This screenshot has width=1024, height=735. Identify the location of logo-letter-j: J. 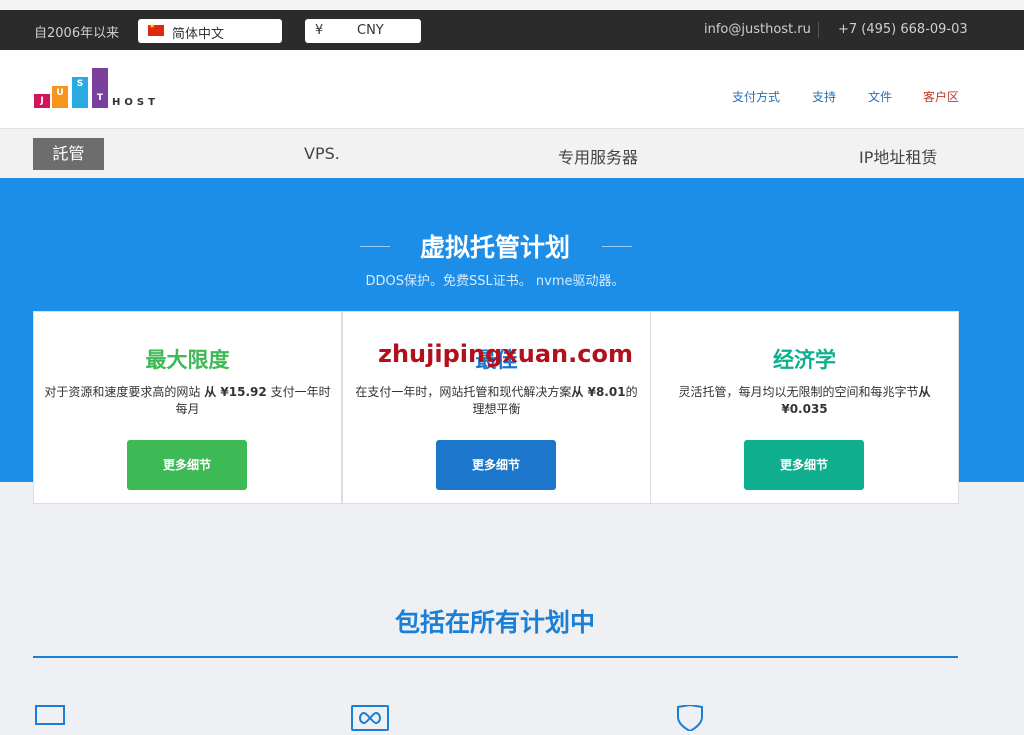
(42, 101).